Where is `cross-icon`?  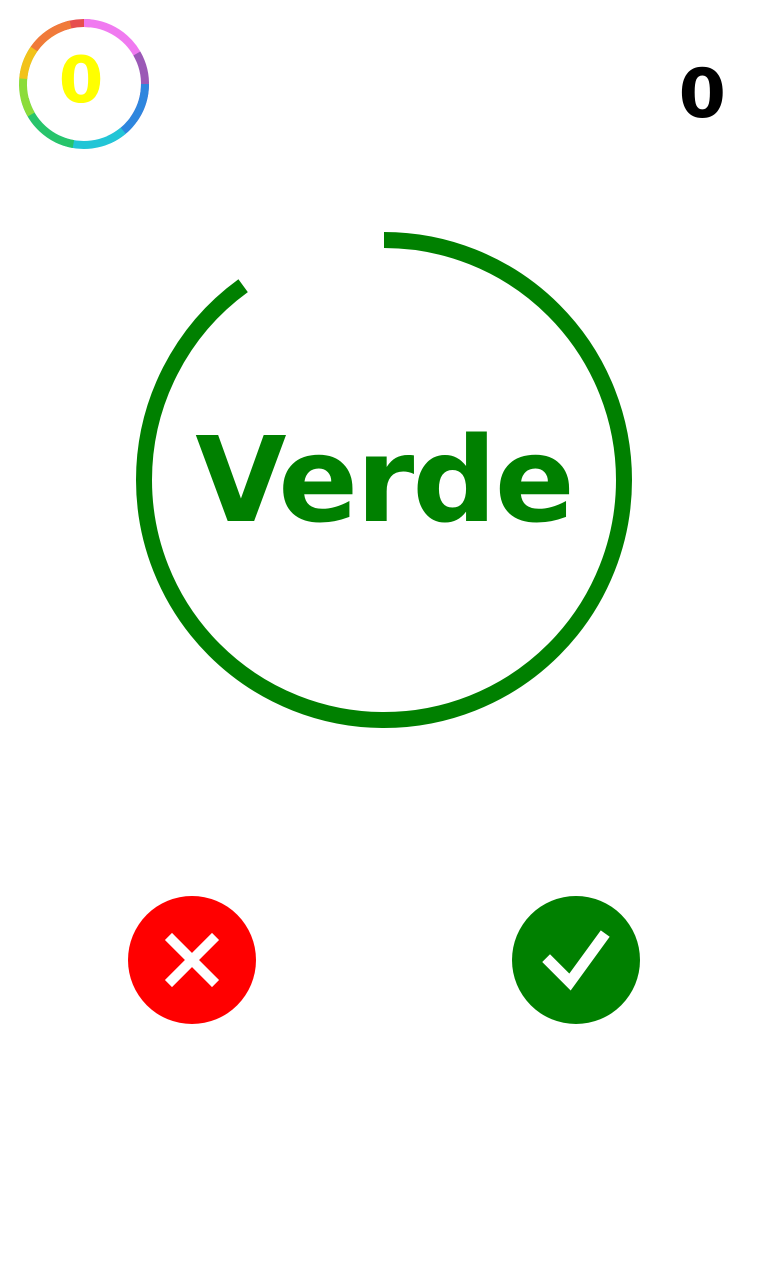 cross-icon is located at coordinates (192, 960).